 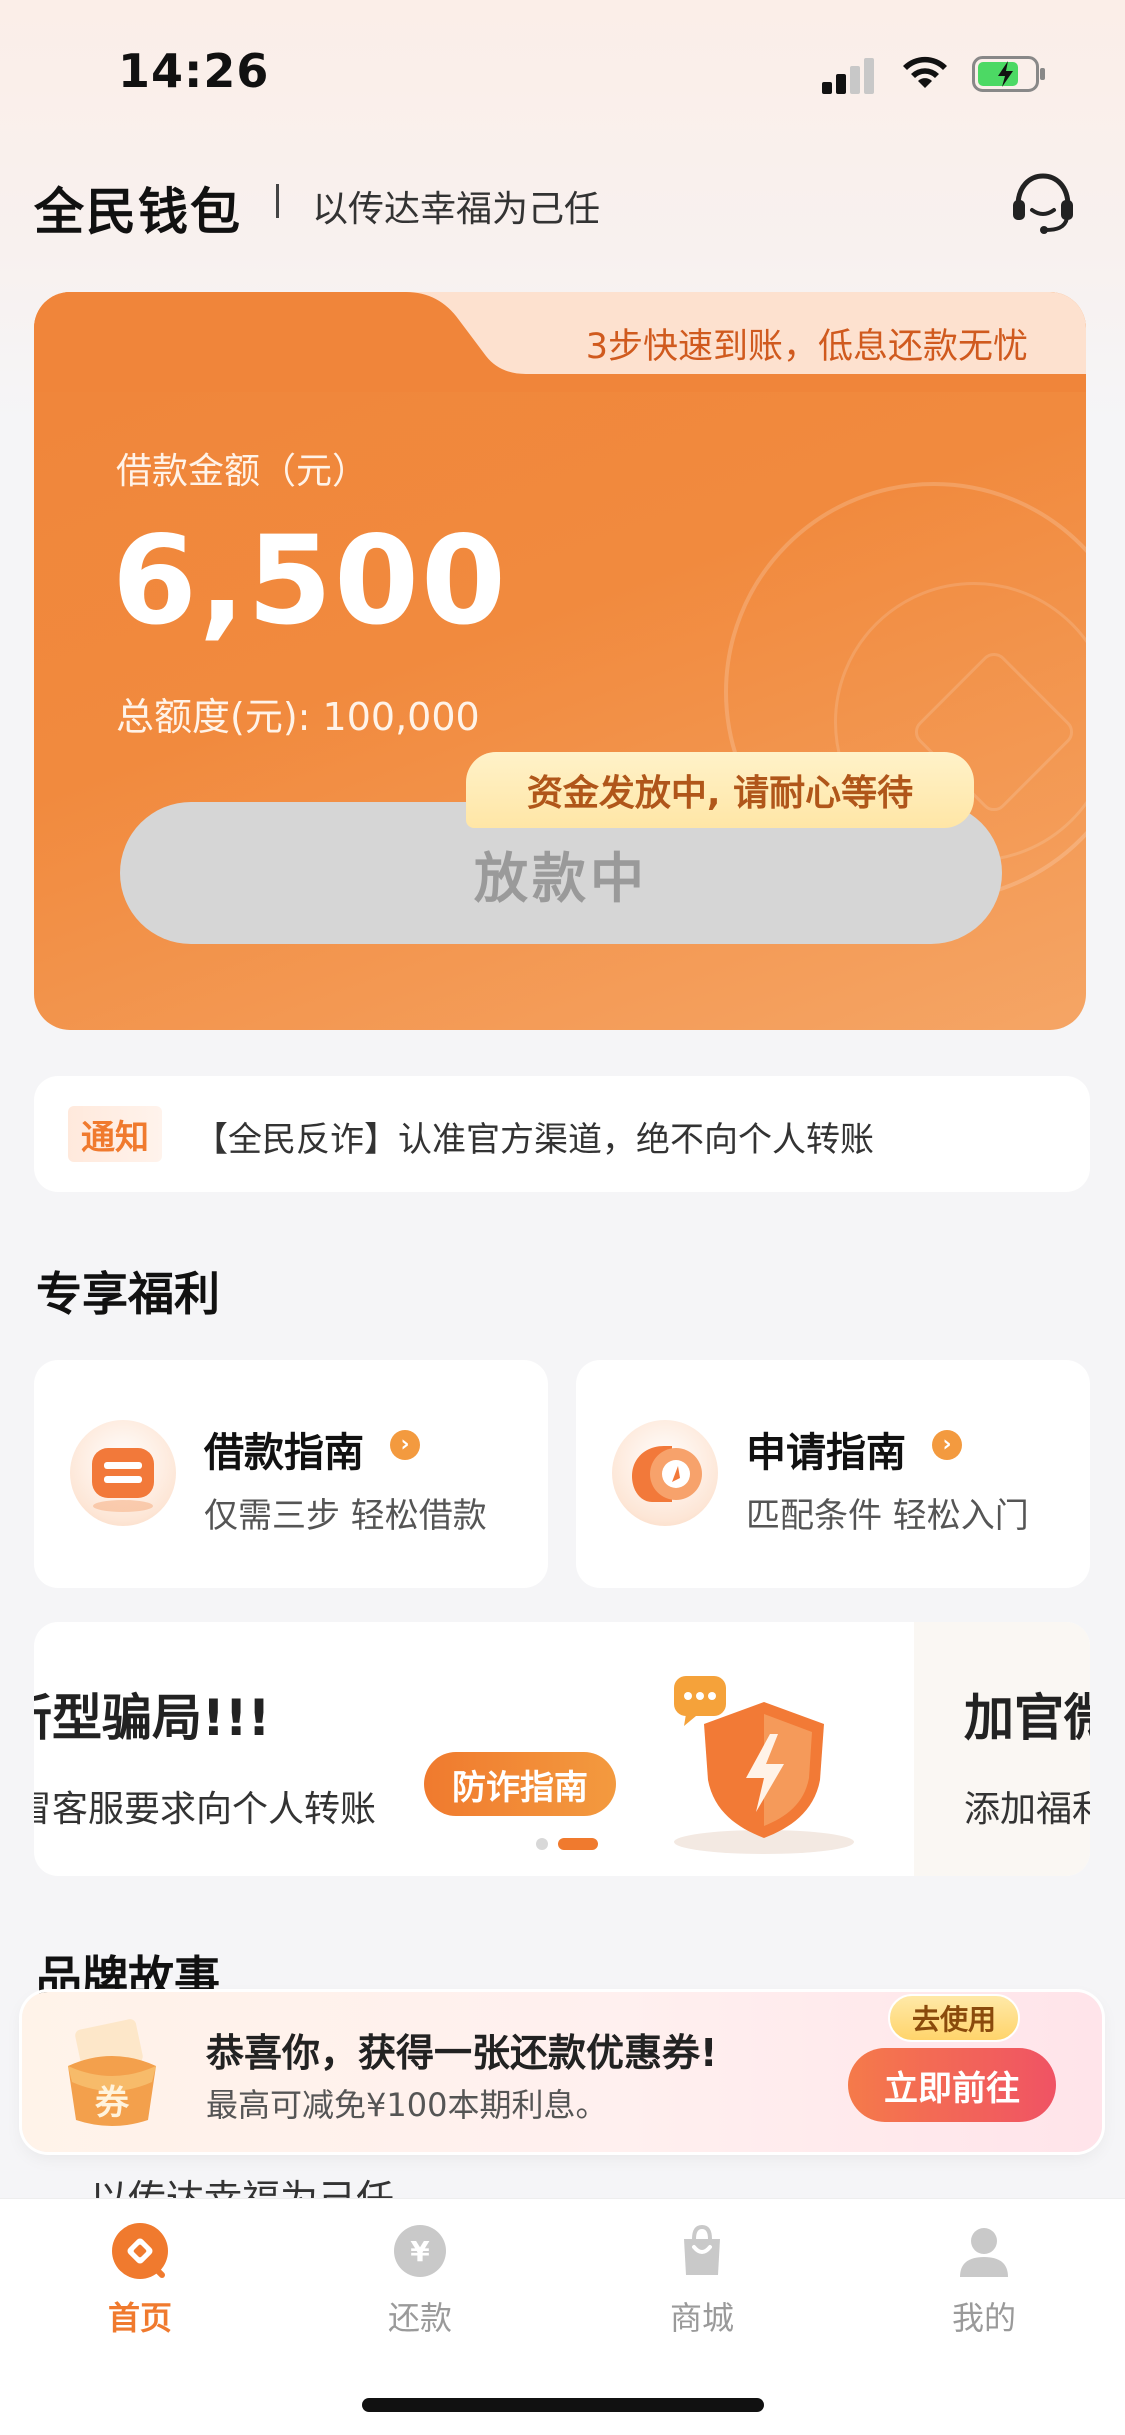 I want to click on cellular-signal-icon, so click(x=850, y=76).